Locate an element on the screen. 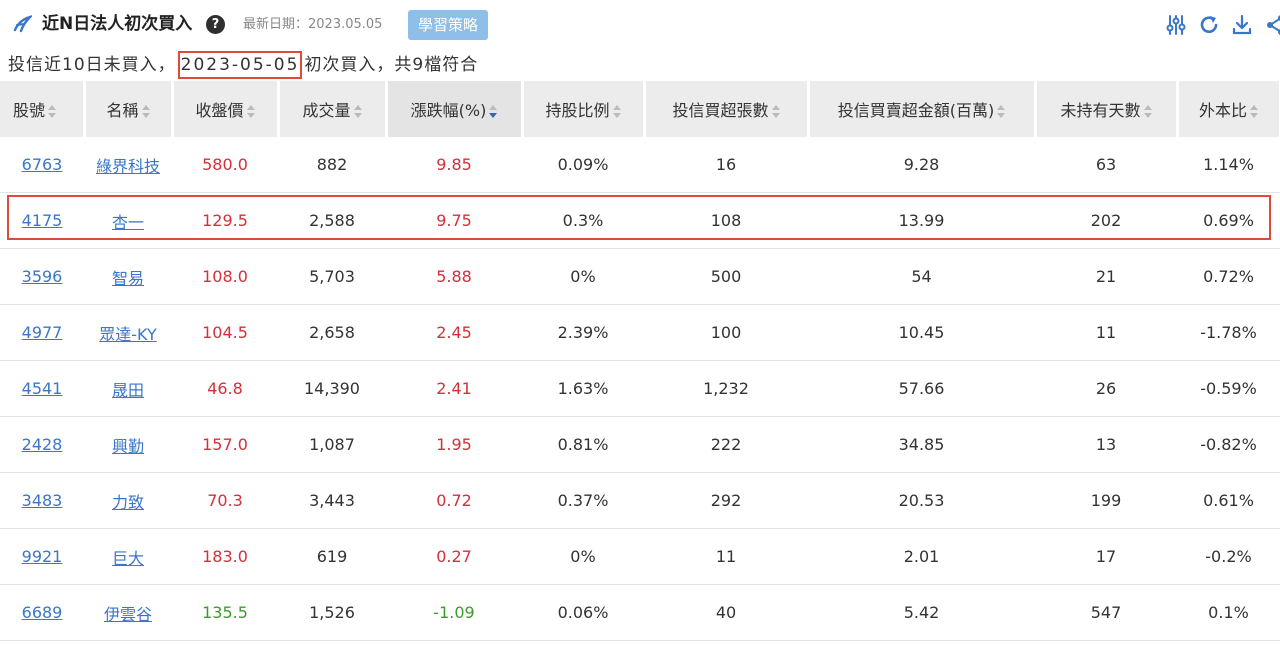 Image resolution: width=1280 pixels, height=645 pixels. table-cell: 9921 is located at coordinates (42, 556).